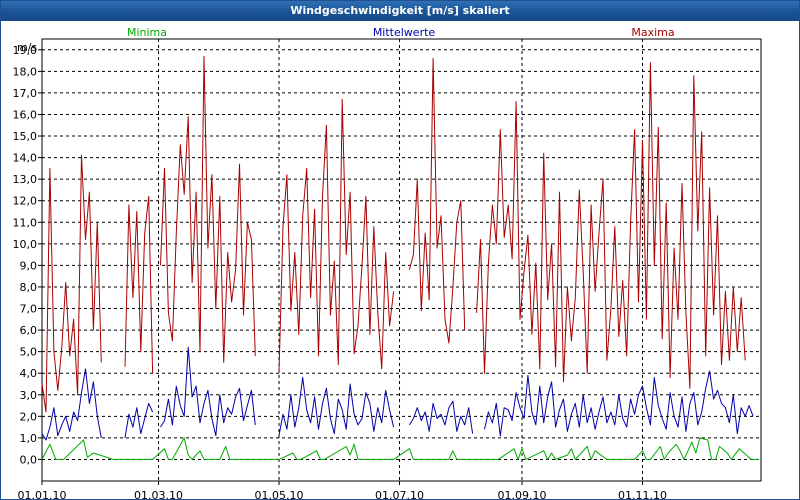 The height and width of the screenshot is (500, 800). I want to click on x-tick-label: 01.05.10, so click(279, 494).